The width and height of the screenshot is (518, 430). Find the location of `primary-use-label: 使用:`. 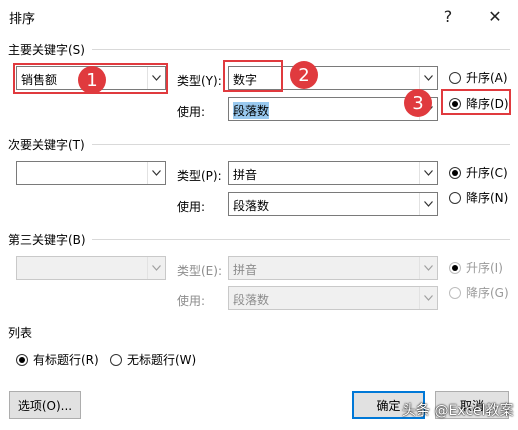

primary-use-label: 使用: is located at coordinates (191, 112).